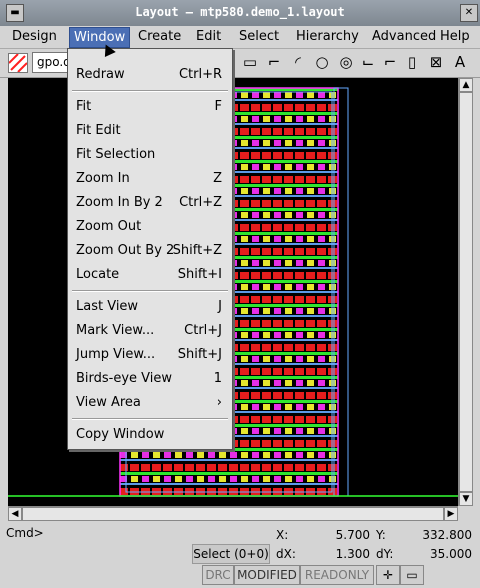  Describe the element at coordinates (18, 63) in the screenshot. I see `layer-swatch` at that location.